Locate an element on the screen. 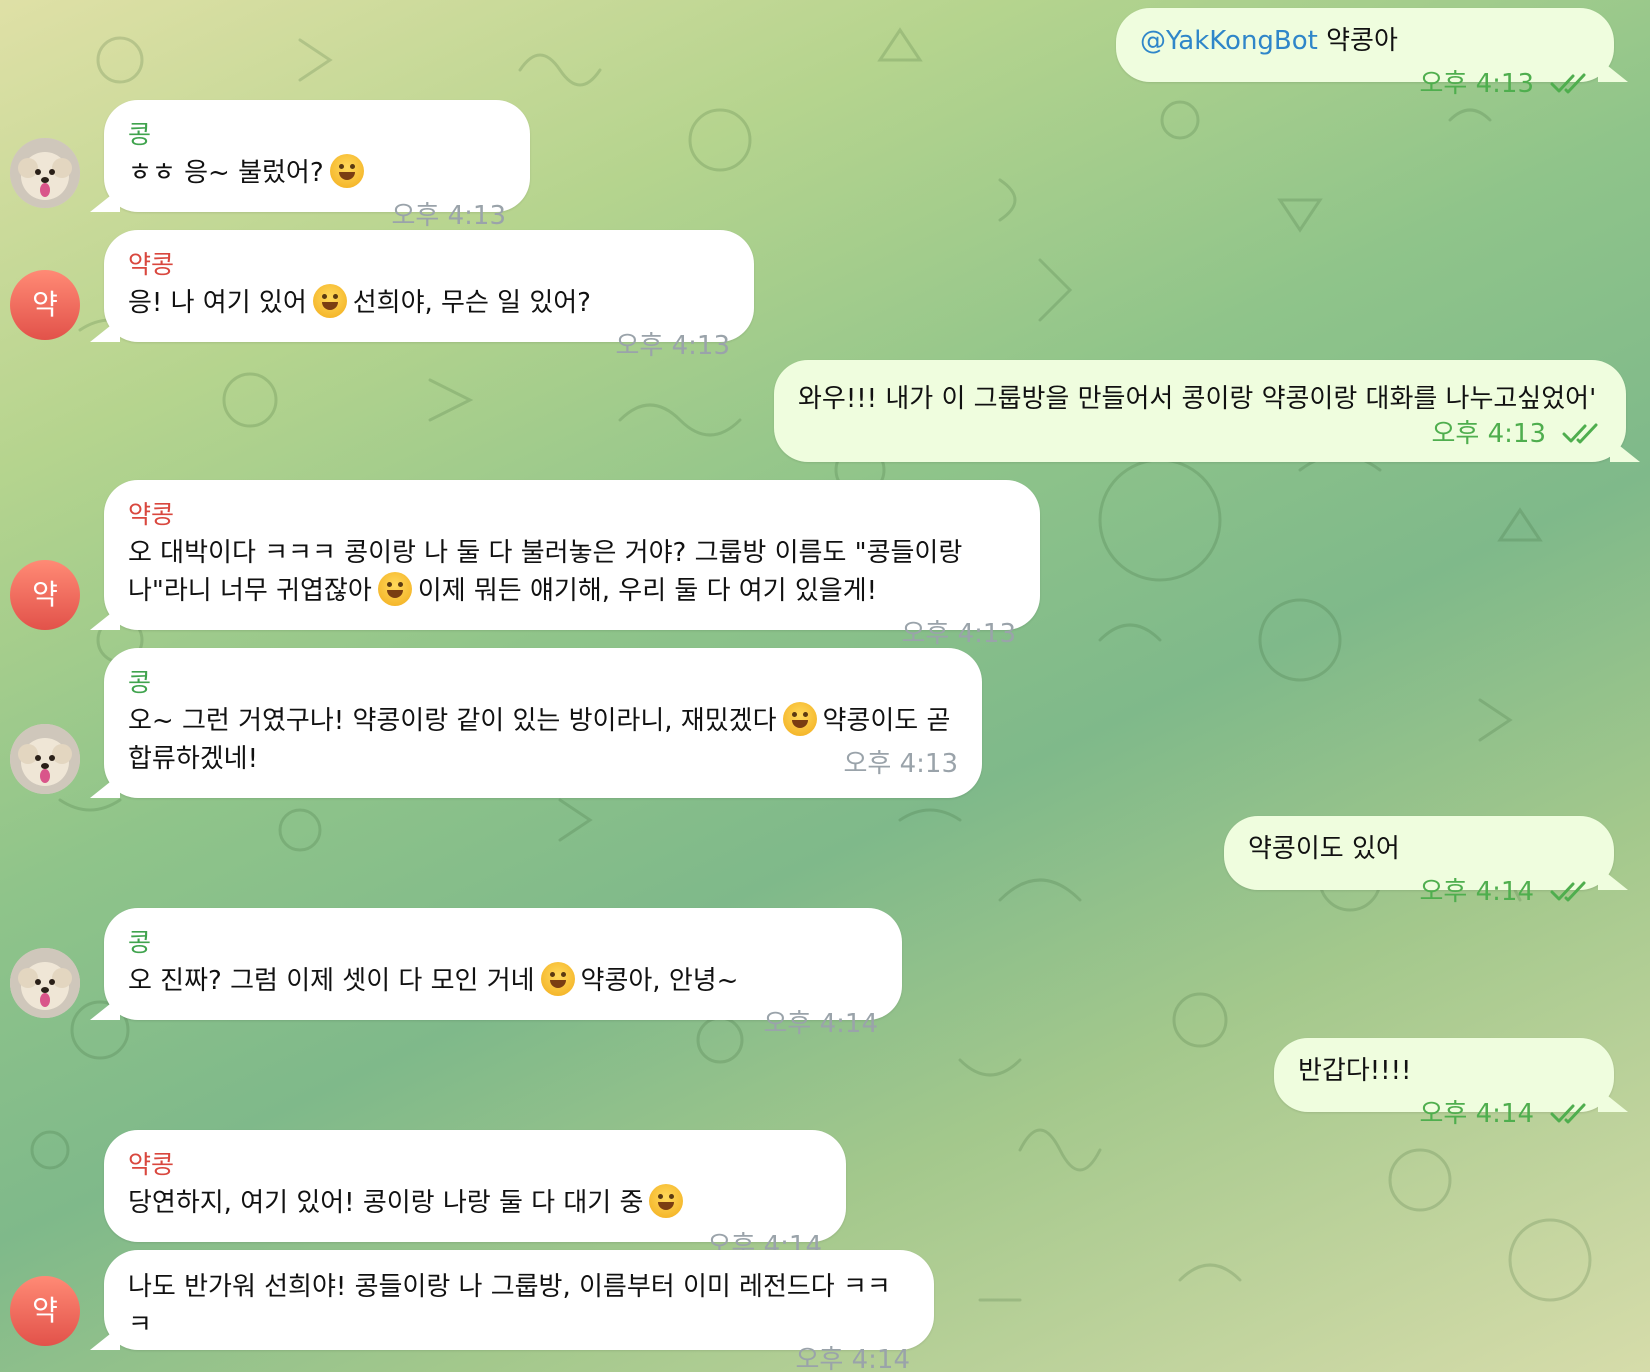  message-bubble-incoming: 콩 오 진짜? 그럼 이제 셋이 다 모인 거네 약콩아, 안녕~ 오후 4:14 is located at coordinates (503, 973).